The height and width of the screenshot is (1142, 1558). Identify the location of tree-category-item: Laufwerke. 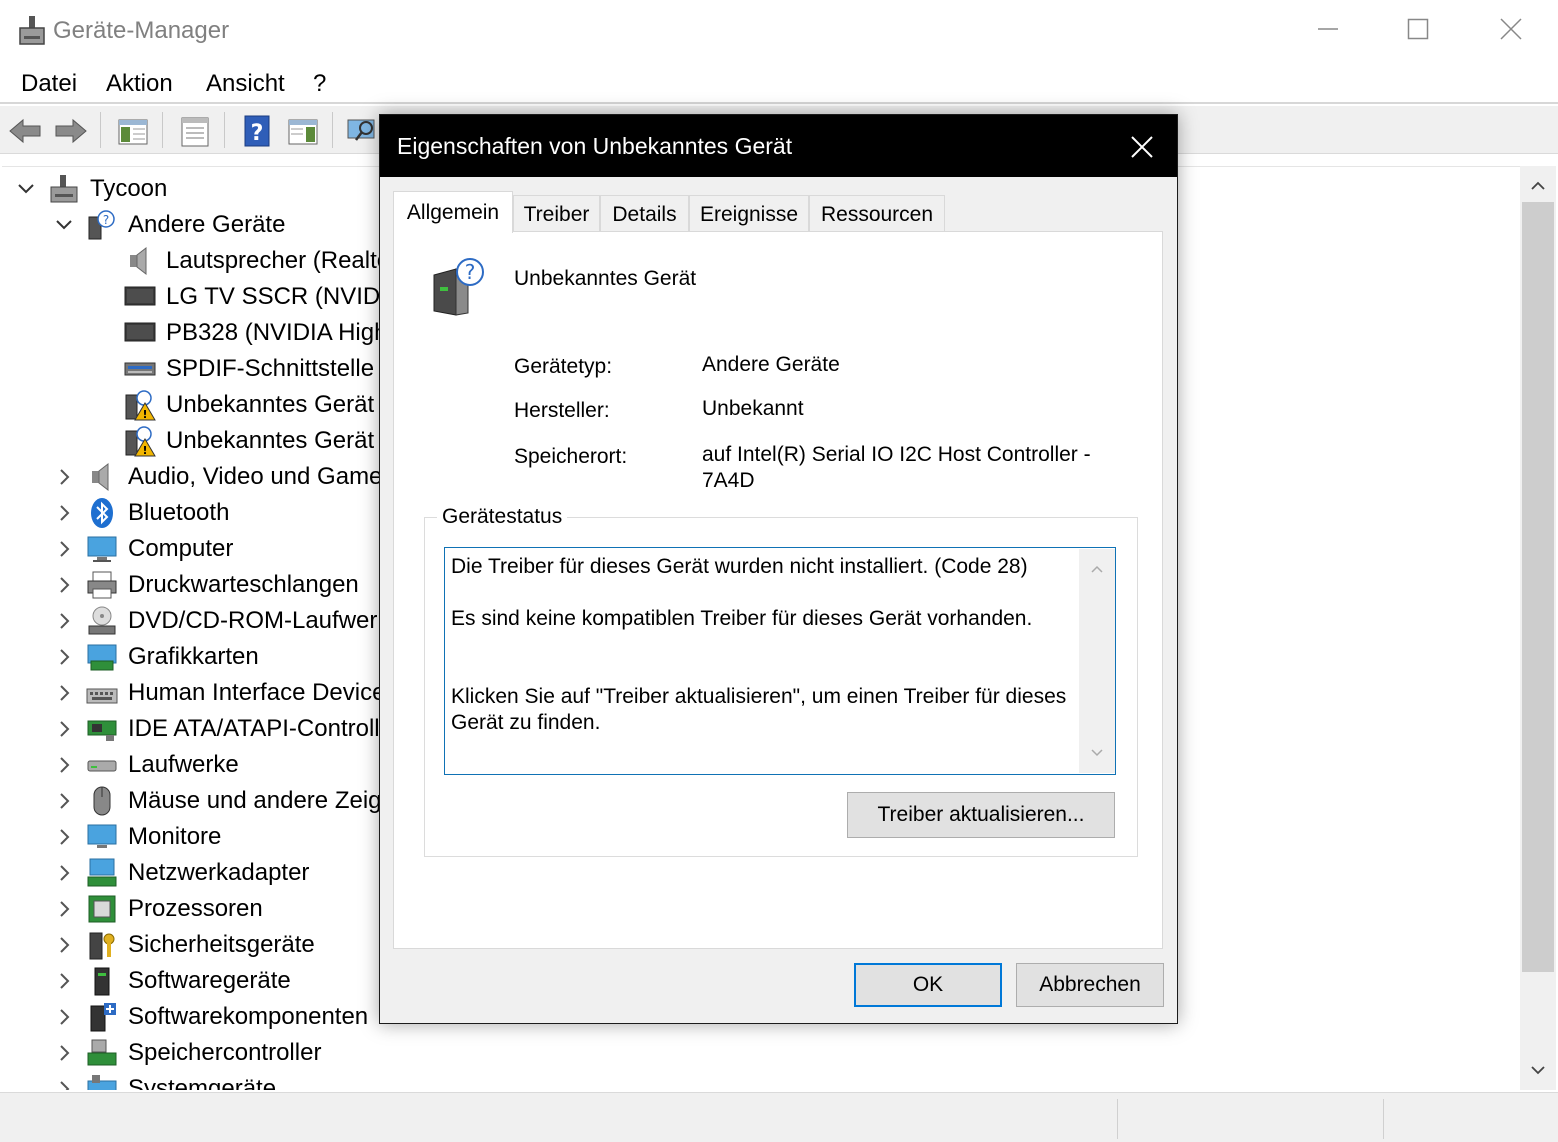
(202, 765).